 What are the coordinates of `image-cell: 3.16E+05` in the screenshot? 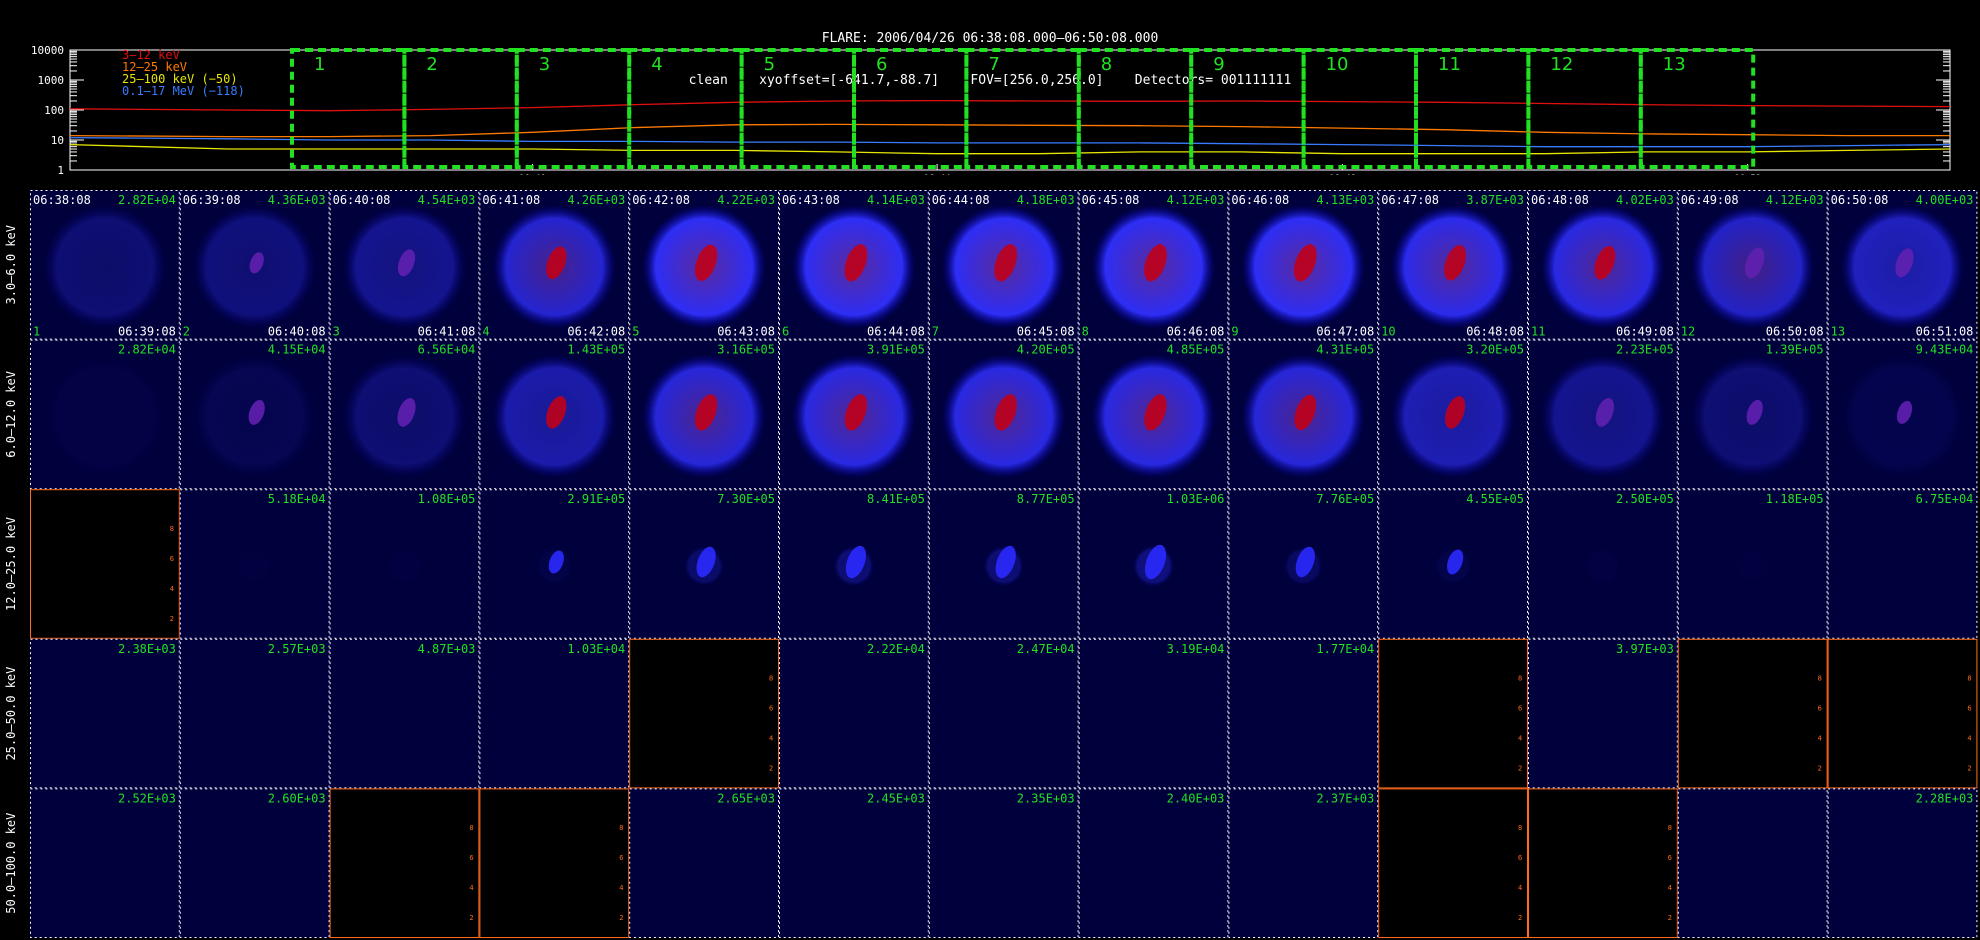 It's located at (704, 414).